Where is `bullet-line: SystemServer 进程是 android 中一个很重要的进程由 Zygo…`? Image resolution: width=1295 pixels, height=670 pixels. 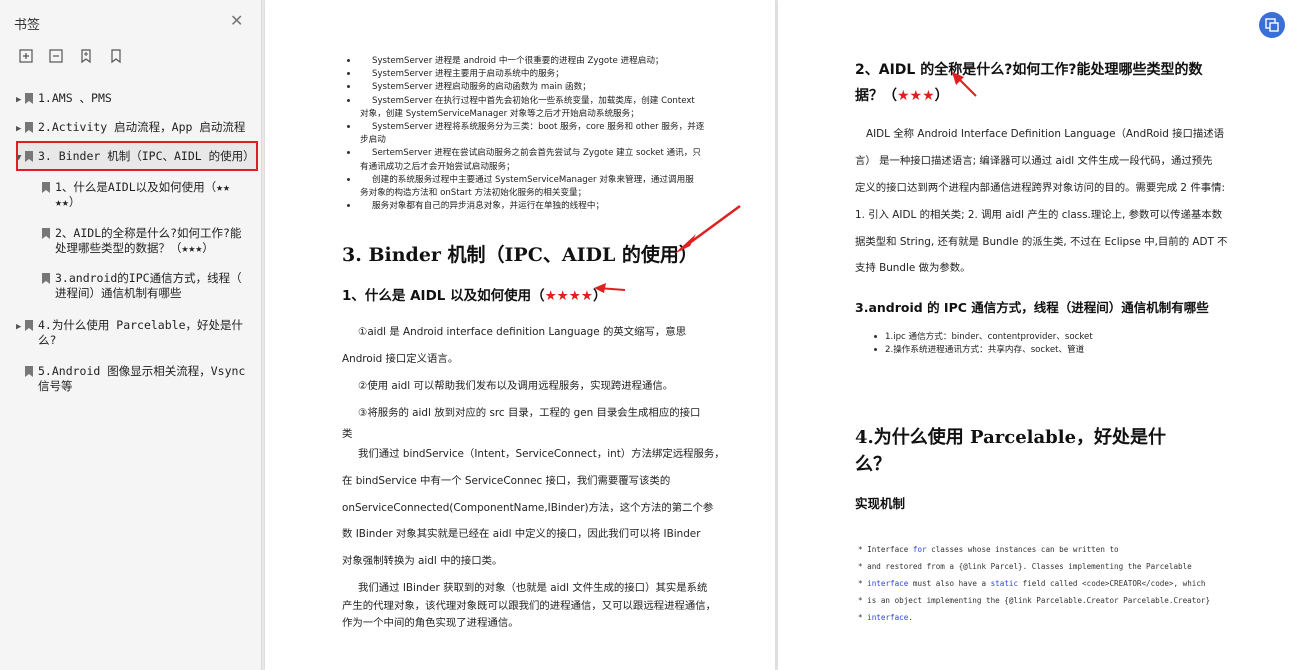
bullet-line: SystemServer 进程是 android 中一个很重要的进程由 Zygo… is located at coordinates (518, 61).